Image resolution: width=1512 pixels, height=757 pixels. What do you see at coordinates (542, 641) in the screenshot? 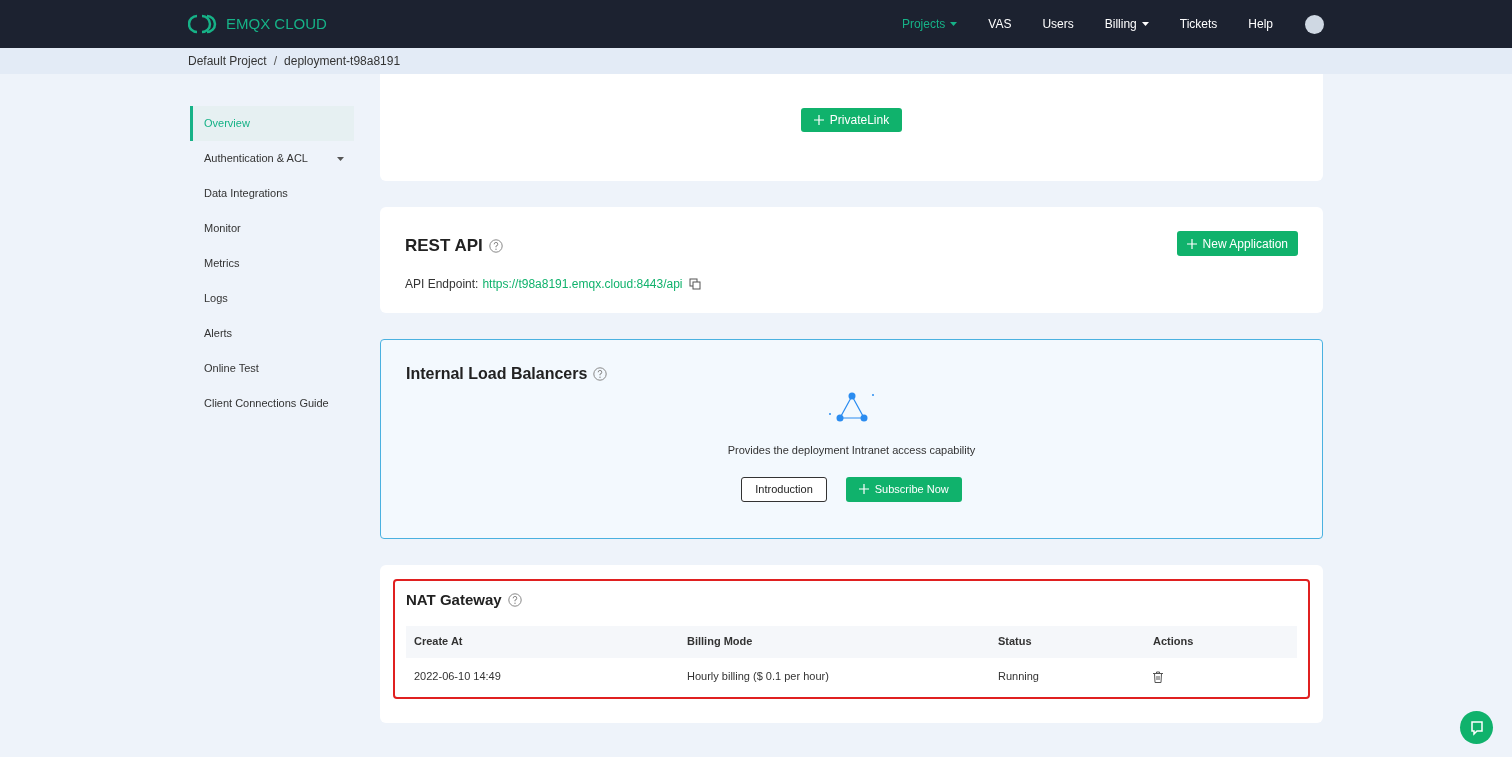
I see `column-header: Create At` at bounding box center [542, 641].